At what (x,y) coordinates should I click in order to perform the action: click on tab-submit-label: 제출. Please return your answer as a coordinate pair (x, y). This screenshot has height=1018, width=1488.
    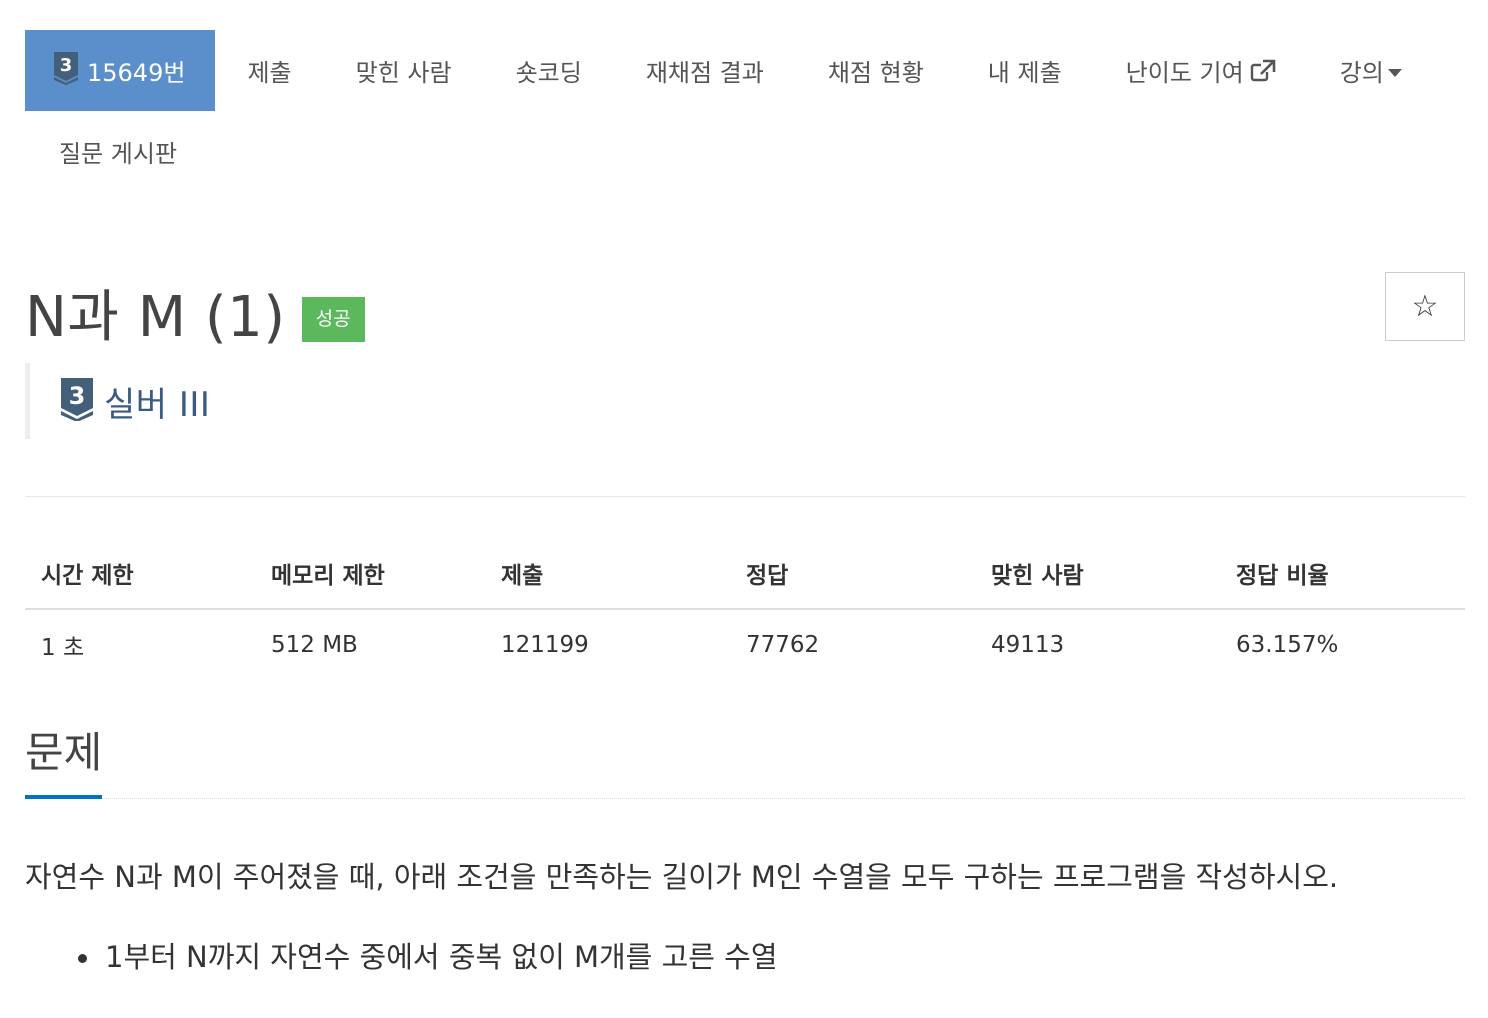
    Looking at the image, I should click on (269, 73).